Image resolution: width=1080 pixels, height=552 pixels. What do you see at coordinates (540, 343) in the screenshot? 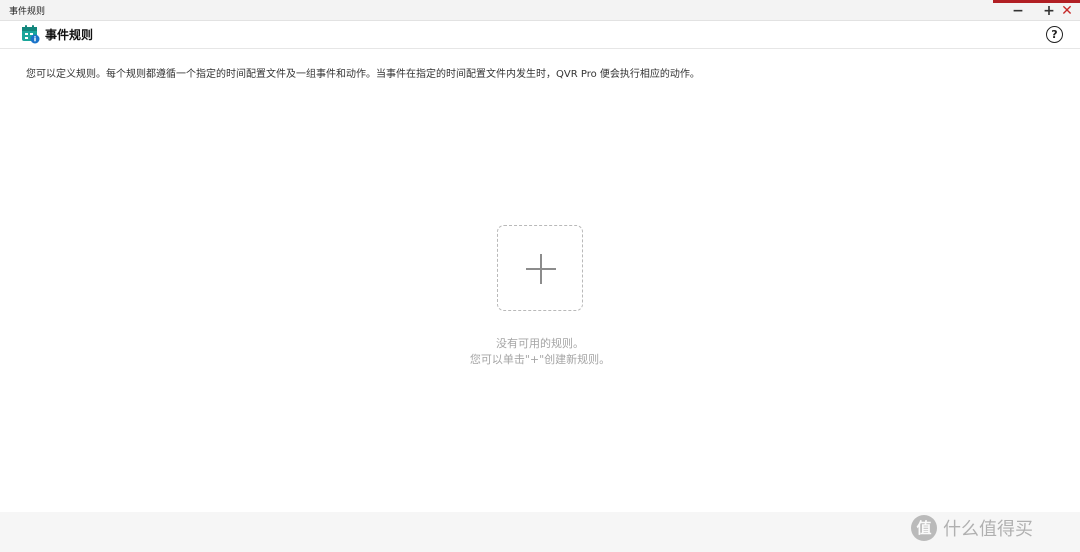
I see `empty-state-title: 没有可用的规则。` at bounding box center [540, 343].